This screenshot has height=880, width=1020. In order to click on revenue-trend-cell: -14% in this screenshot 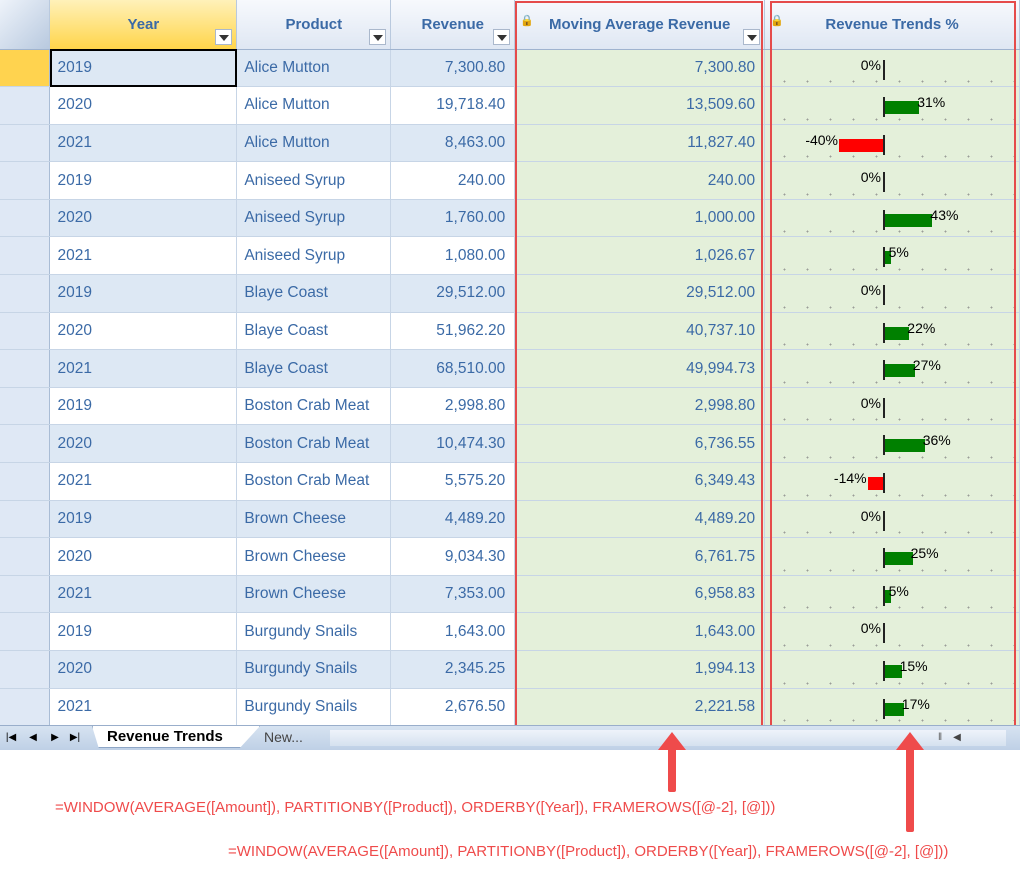, I will do `click(892, 481)`.